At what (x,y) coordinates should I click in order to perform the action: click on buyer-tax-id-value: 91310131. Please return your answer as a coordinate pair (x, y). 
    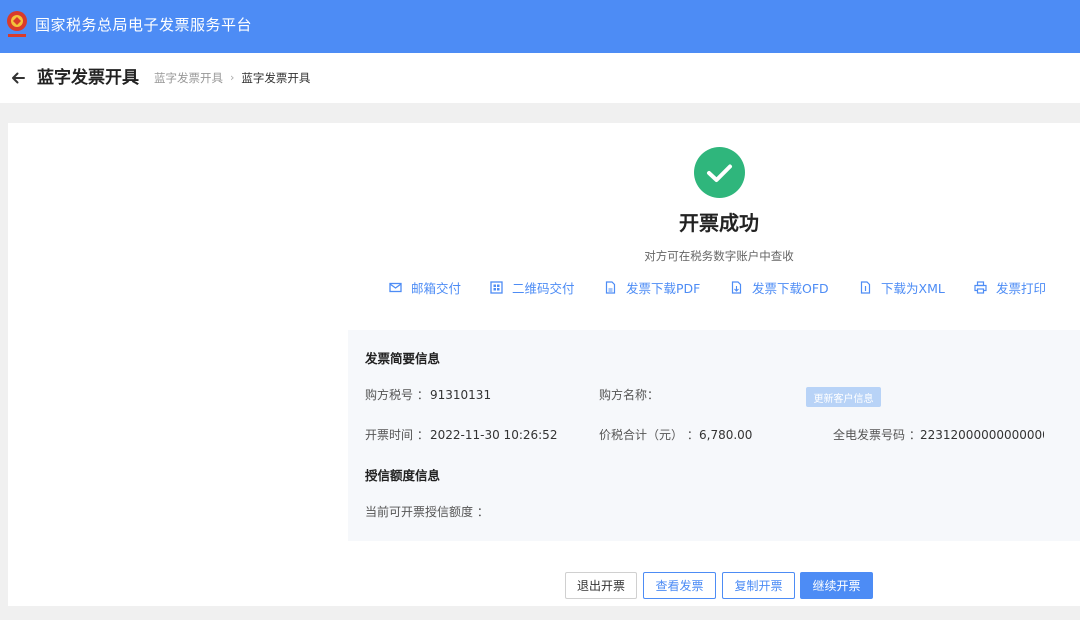
    Looking at the image, I should click on (461, 395).